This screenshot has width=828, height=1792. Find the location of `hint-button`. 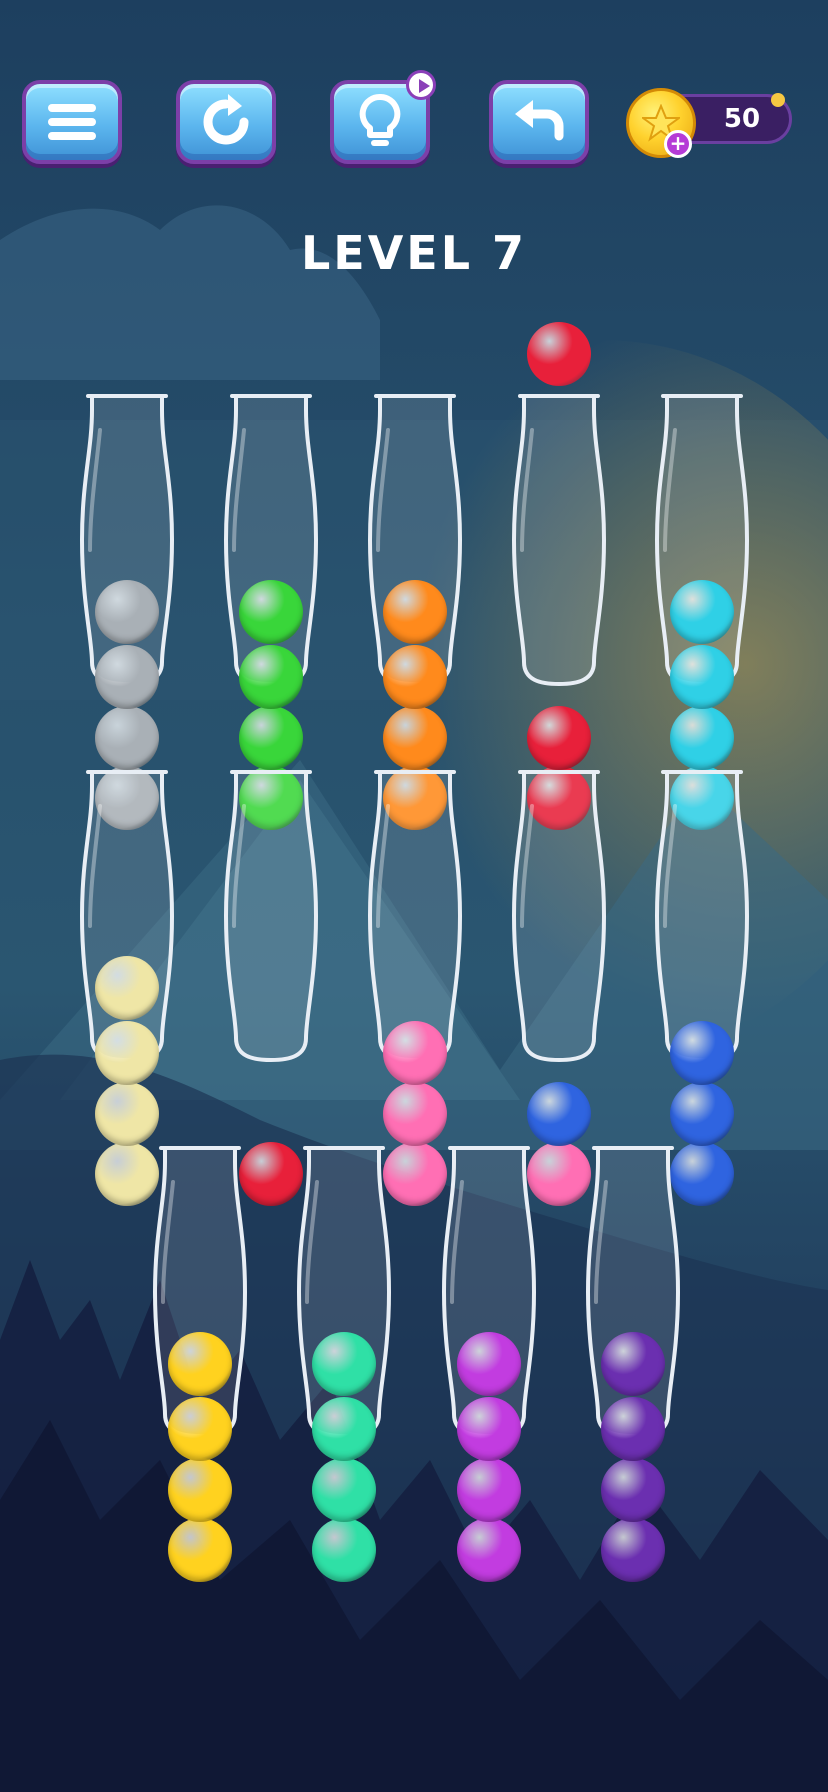

hint-button is located at coordinates (383, 117).